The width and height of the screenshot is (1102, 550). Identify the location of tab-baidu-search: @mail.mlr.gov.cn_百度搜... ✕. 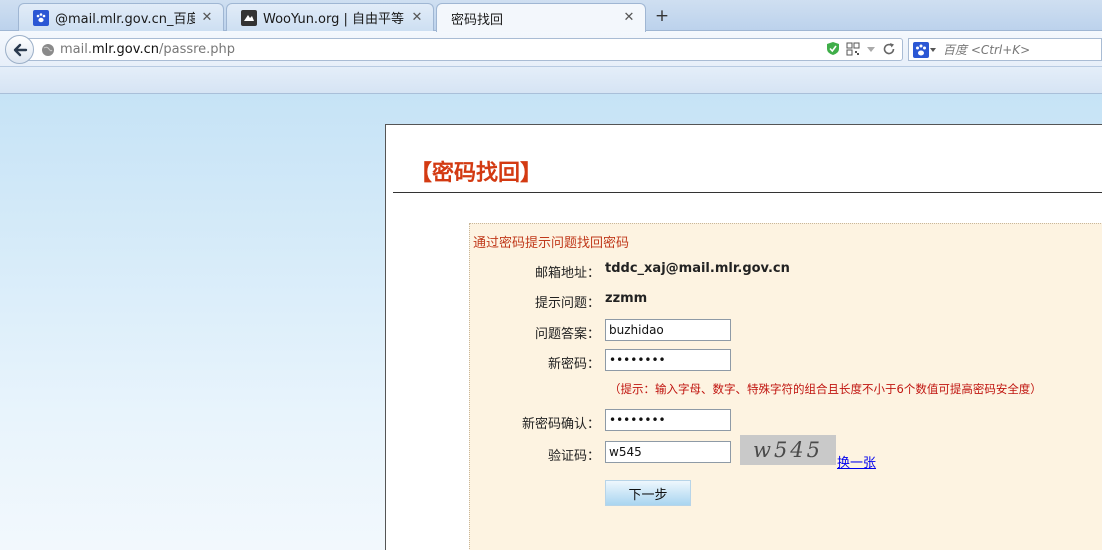
(121, 17).